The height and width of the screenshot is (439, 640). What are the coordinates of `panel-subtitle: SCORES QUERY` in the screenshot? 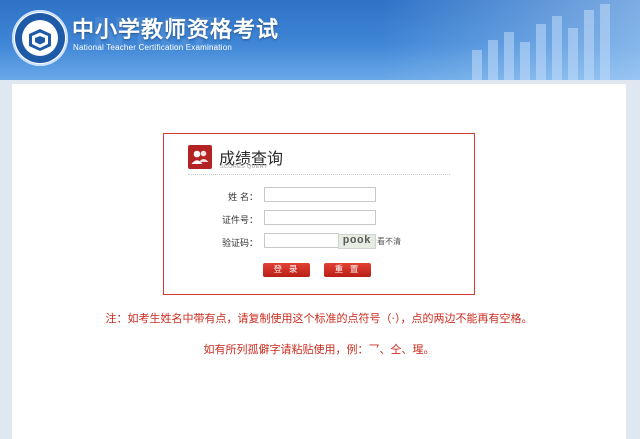 It's located at (244, 167).